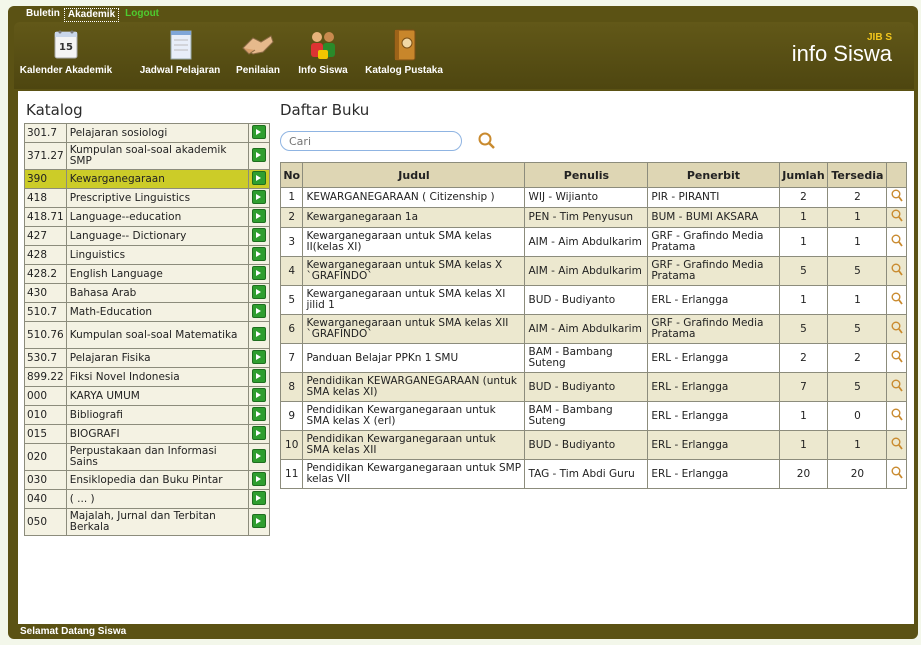 The width and height of the screenshot is (921, 645). I want to click on catalog-item: 430 Bahasa Arab, so click(147, 293).